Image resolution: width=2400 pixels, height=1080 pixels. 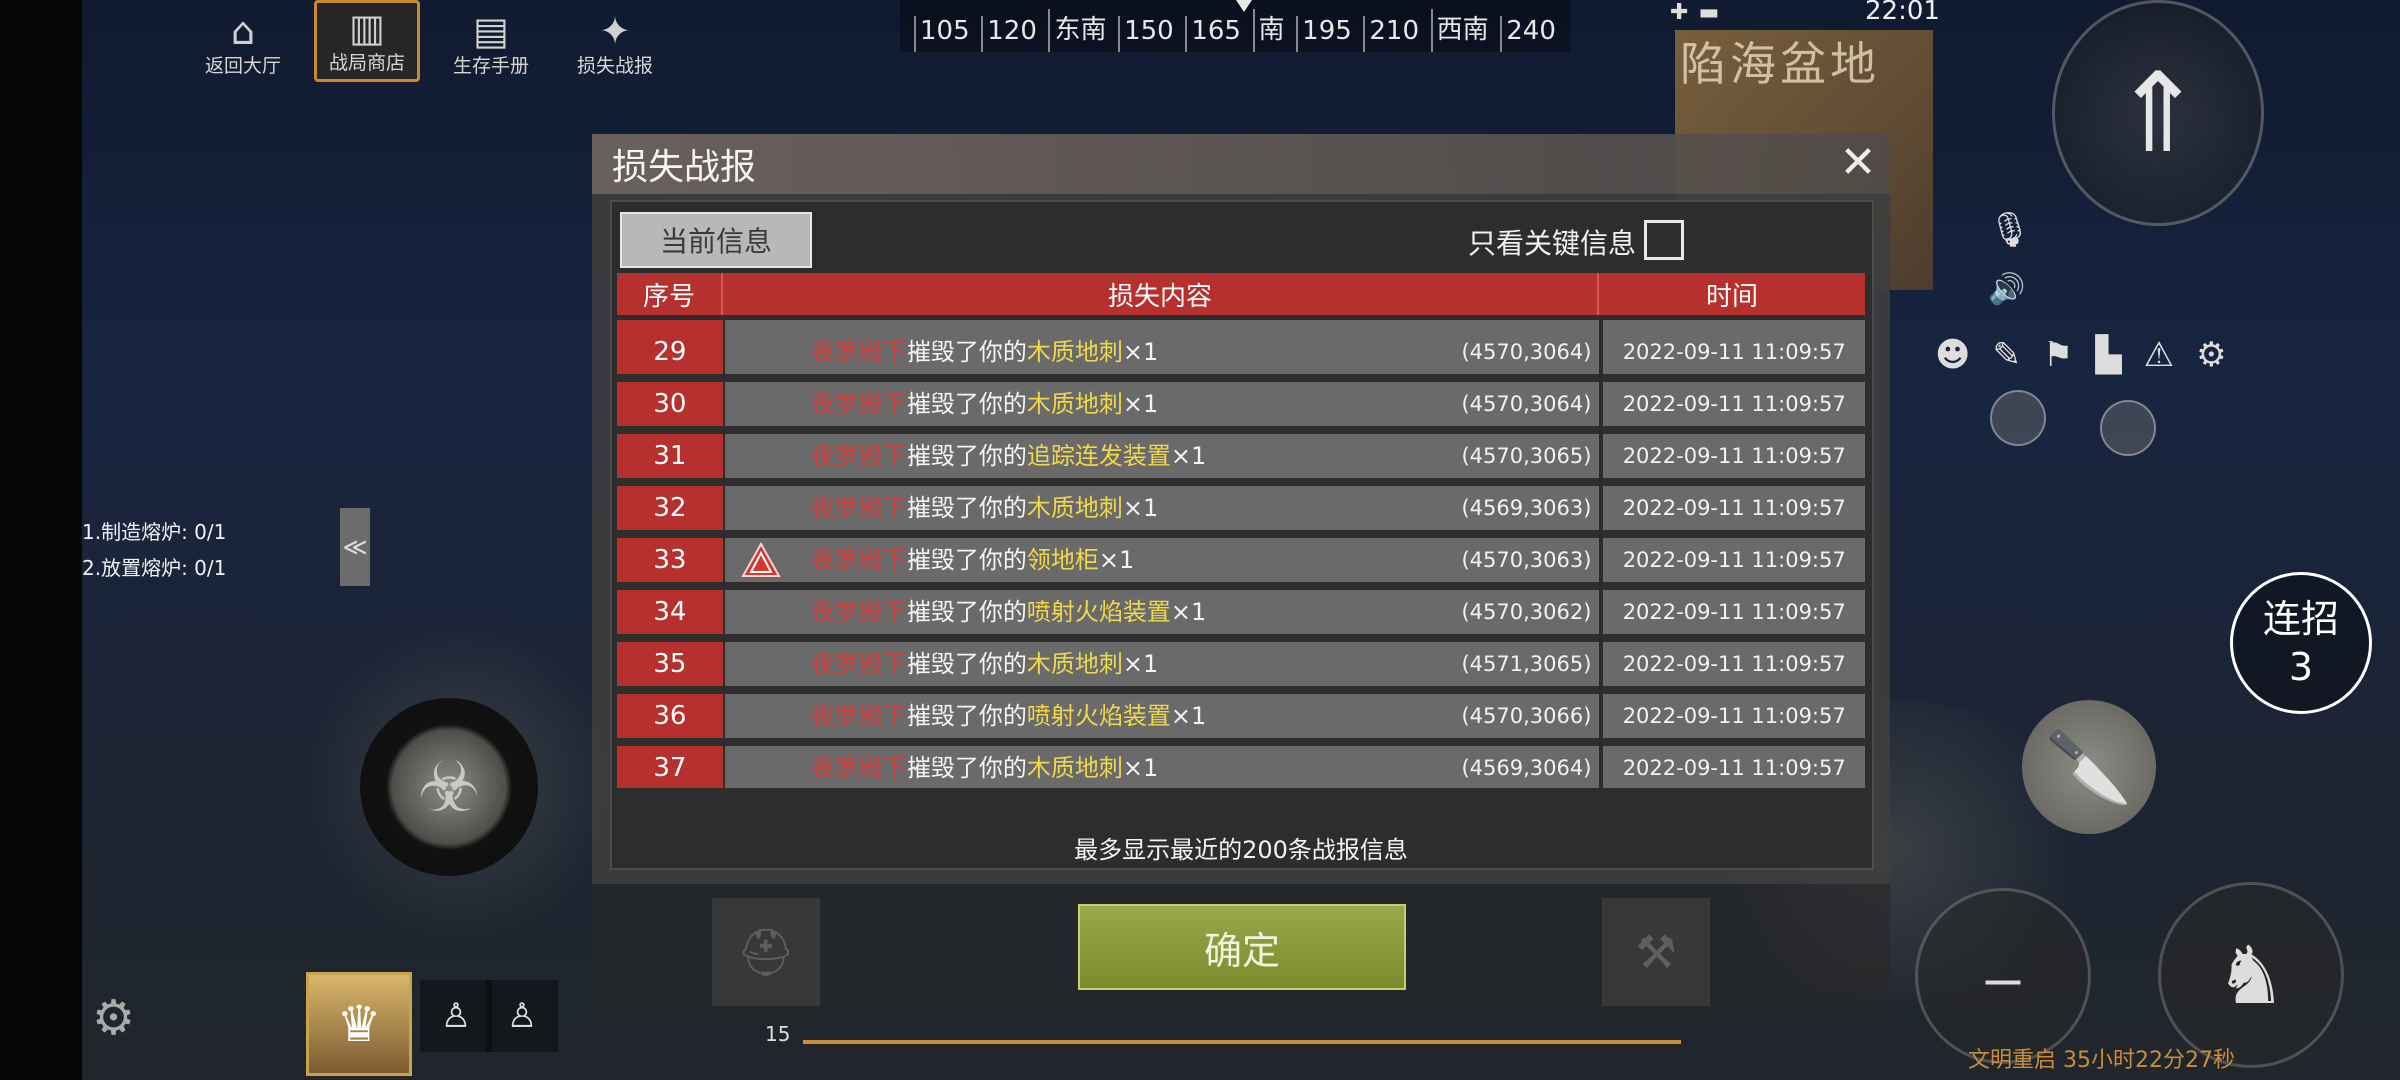 I want to click on column-header-time: 时间, so click(x=1731, y=296).